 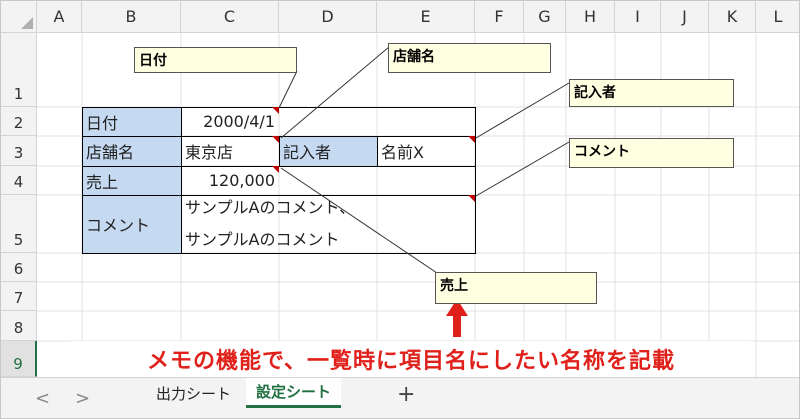 I want to click on memo-sales: 売上, so click(x=516, y=288).